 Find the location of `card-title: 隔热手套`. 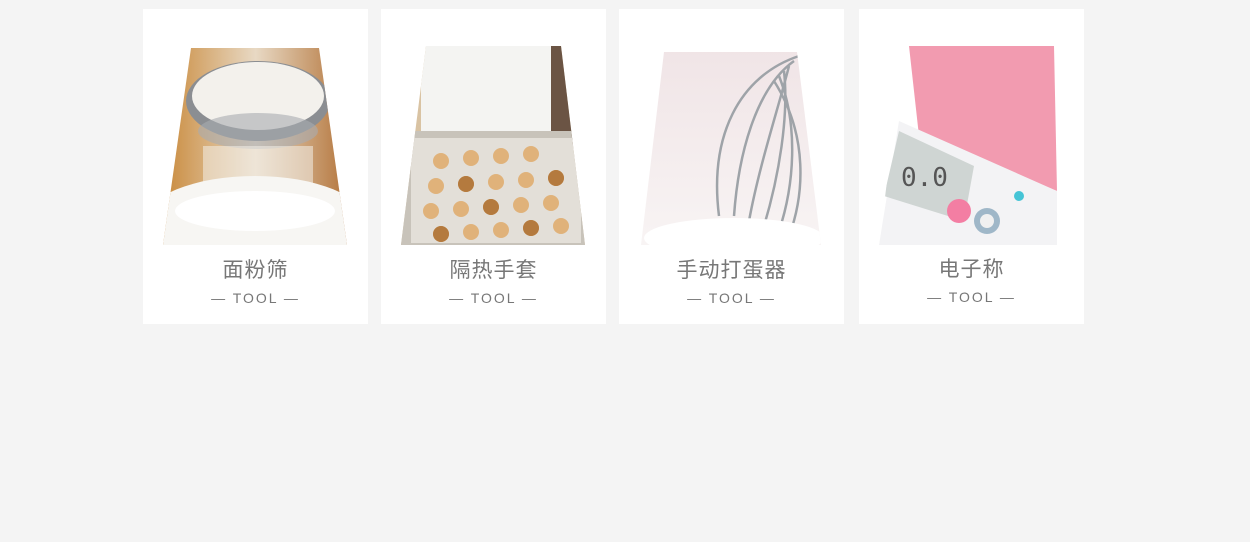

card-title: 隔热手套 is located at coordinates (493, 270).